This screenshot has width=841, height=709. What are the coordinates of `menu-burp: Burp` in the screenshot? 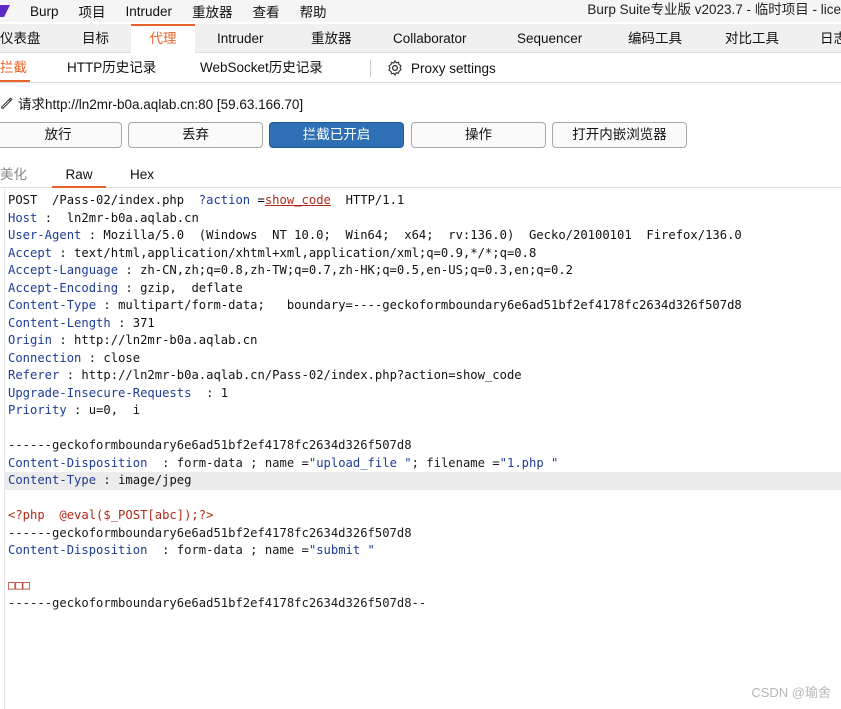 It's located at (44, 11).